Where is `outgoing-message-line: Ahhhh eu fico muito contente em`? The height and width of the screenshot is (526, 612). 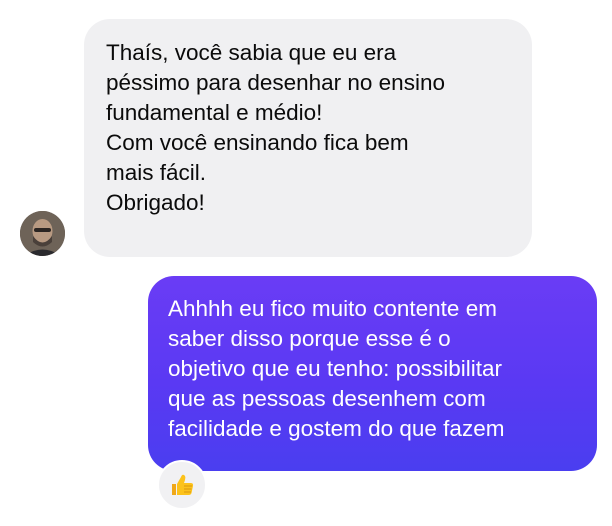 outgoing-message-line: Ahhhh eu fico muito contente em is located at coordinates (332, 308).